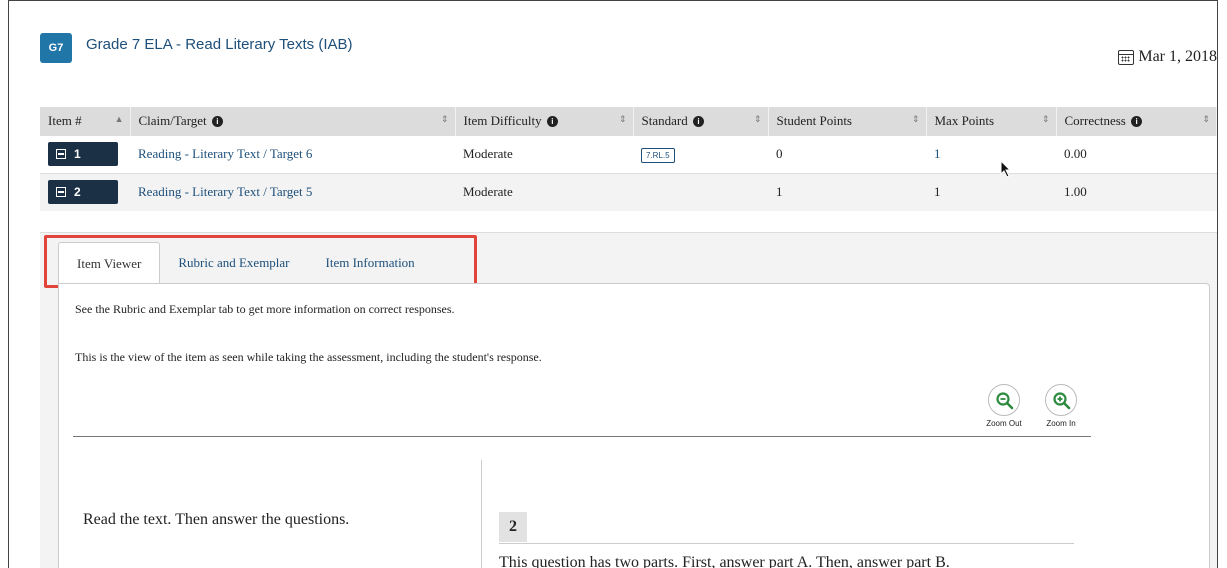 The height and width of the screenshot is (568, 1227). Describe the element at coordinates (219, 44) in the screenshot. I see `assessment-title: Grade 7 ELA - Read Literary Texts (IAB)` at that location.